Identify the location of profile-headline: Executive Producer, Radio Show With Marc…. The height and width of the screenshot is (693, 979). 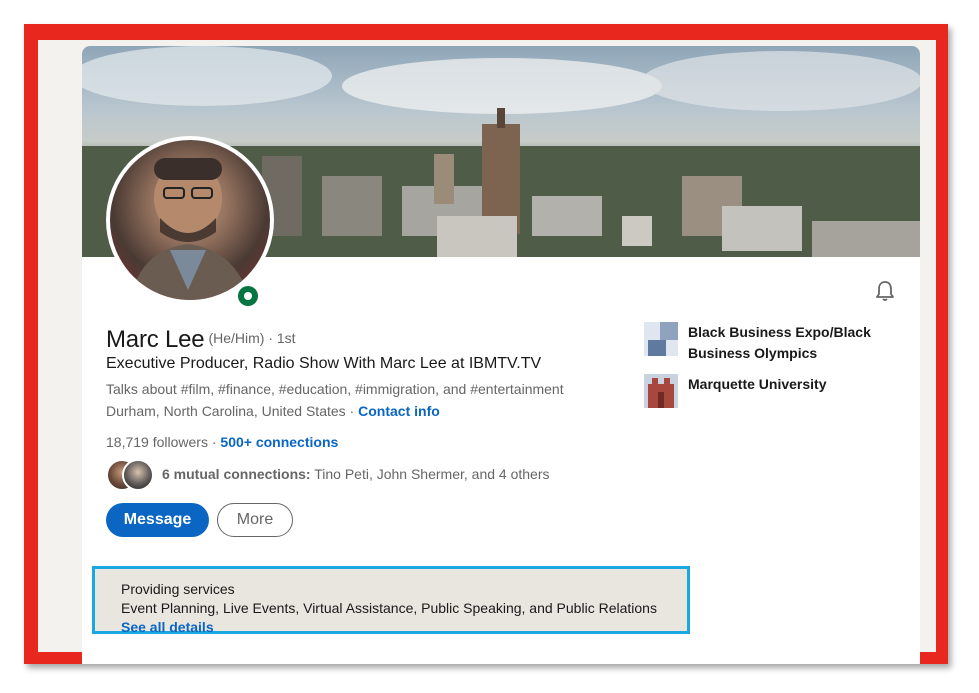
(324, 363).